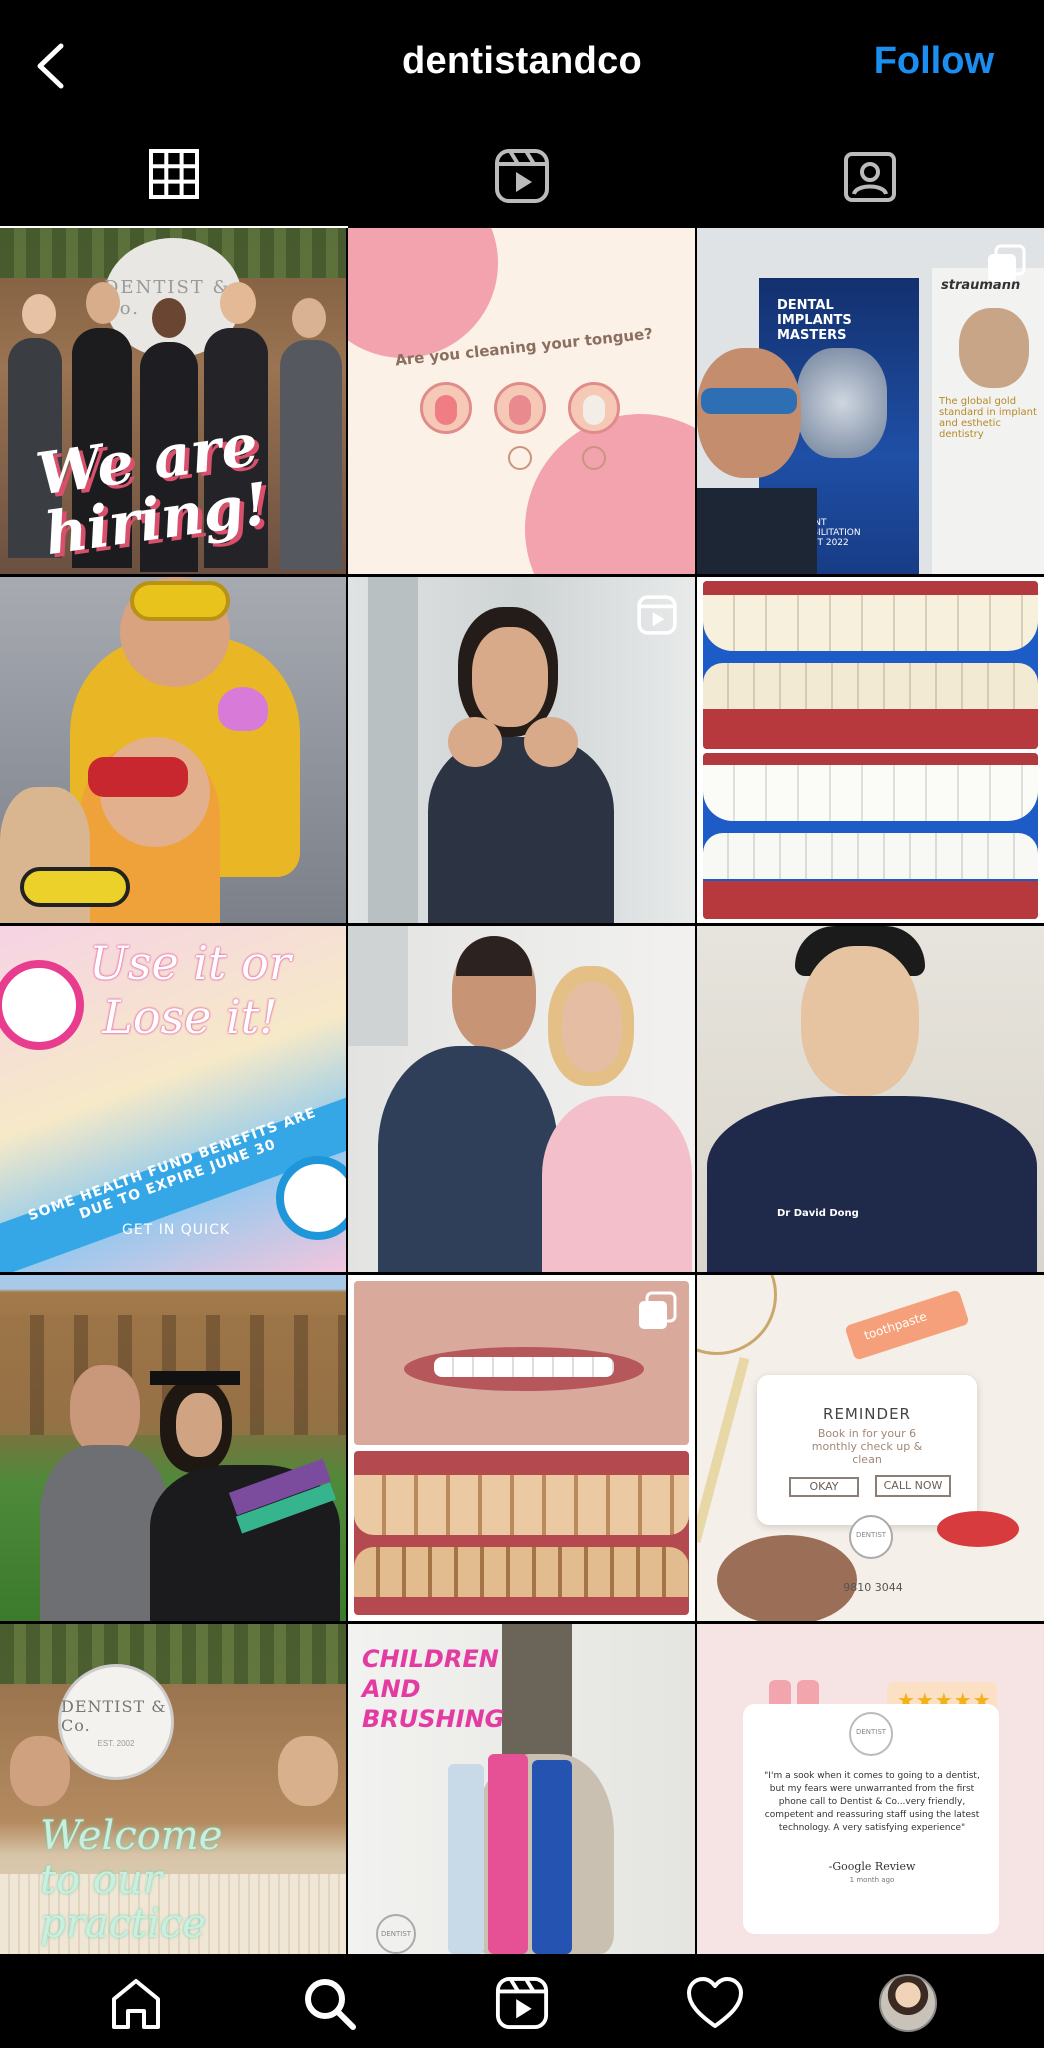  I want to click on post-caption: Dr David Dong, so click(818, 1213).